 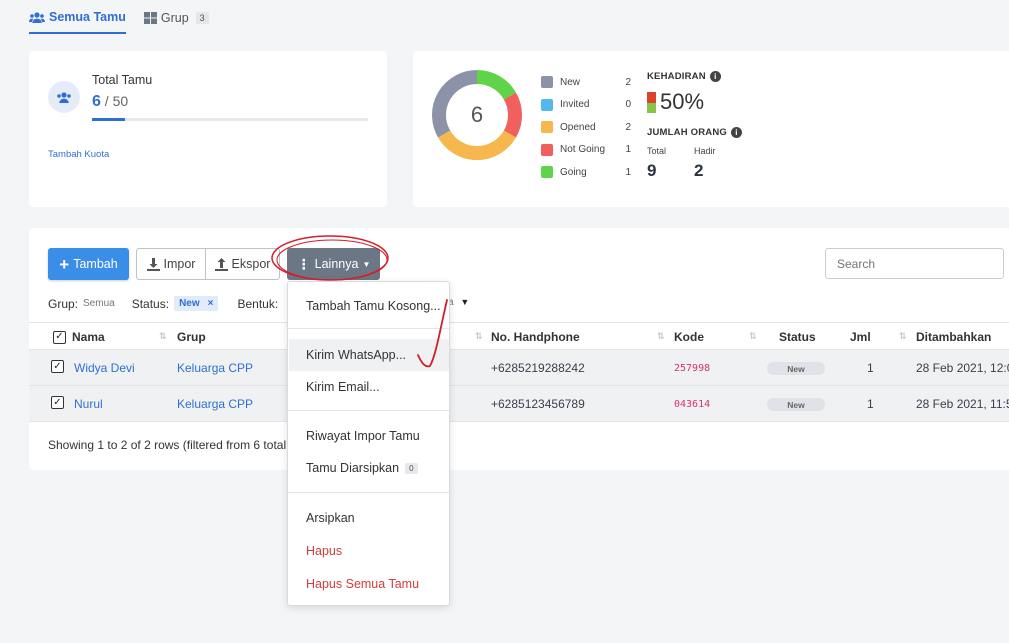 I want to click on grup-count-badge: 3, so click(x=202, y=18).